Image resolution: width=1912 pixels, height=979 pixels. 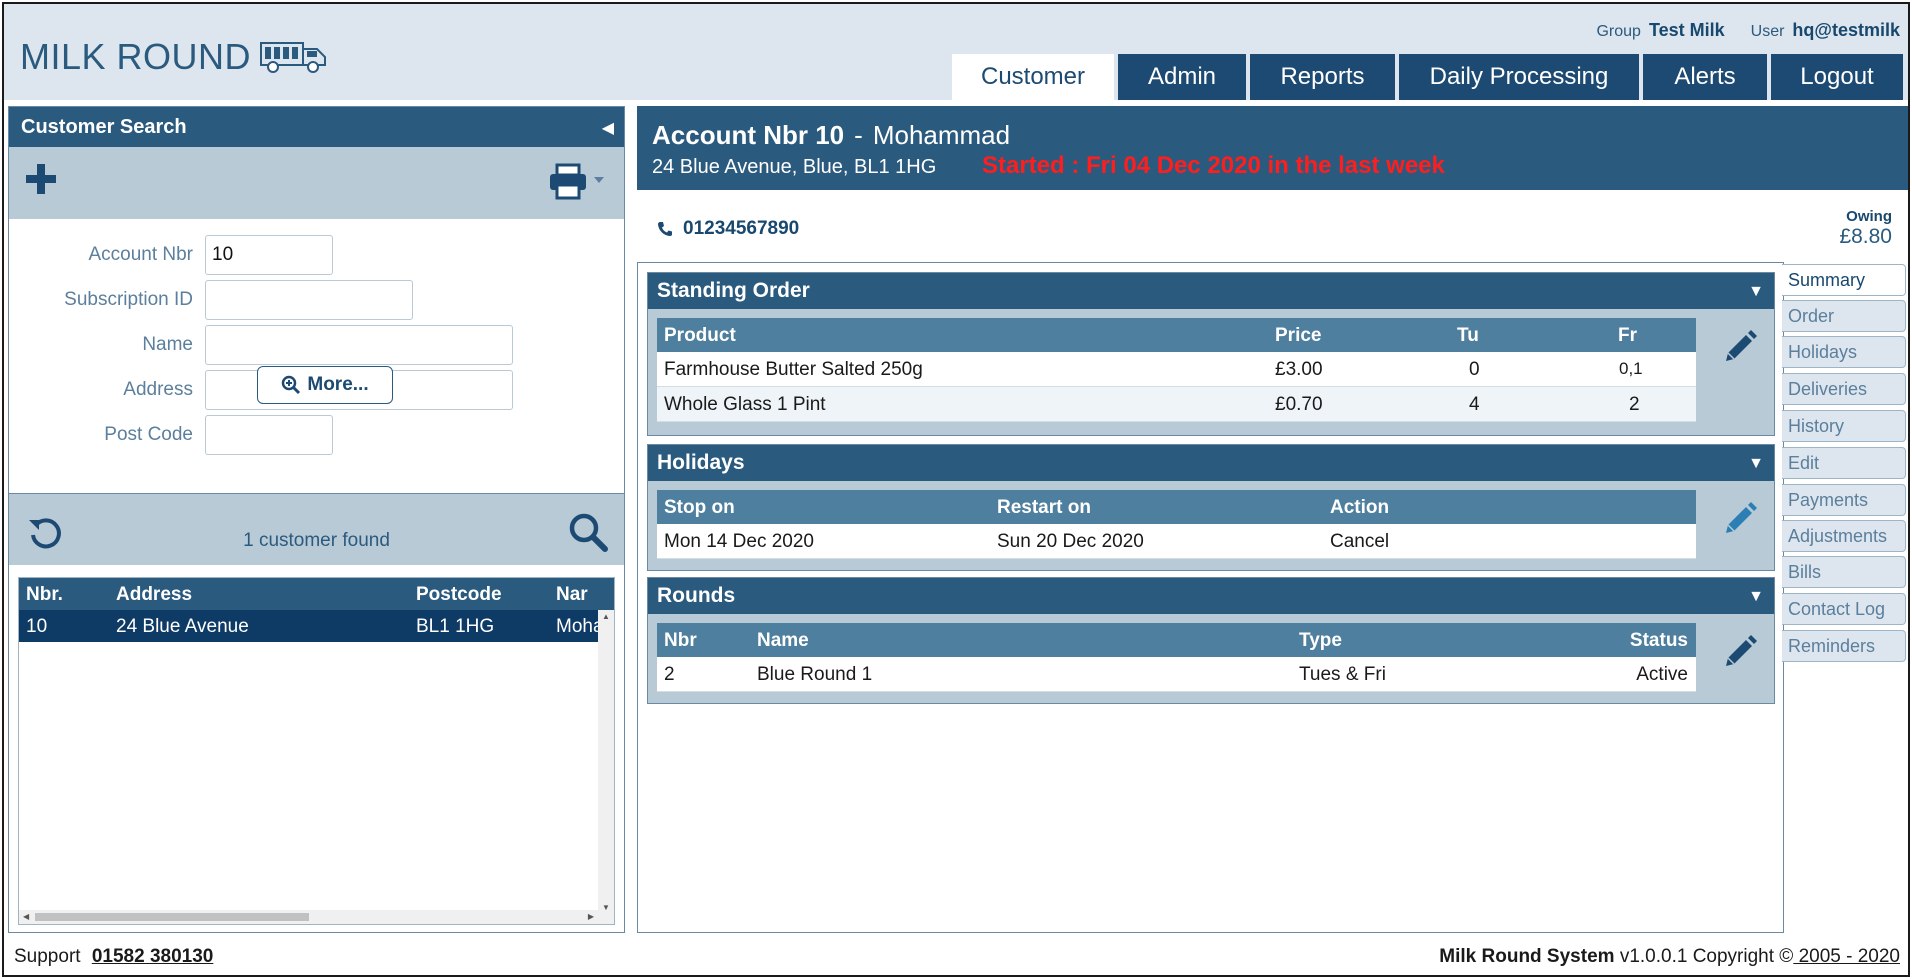 I want to click on post-code-input, so click(x=269, y=435).